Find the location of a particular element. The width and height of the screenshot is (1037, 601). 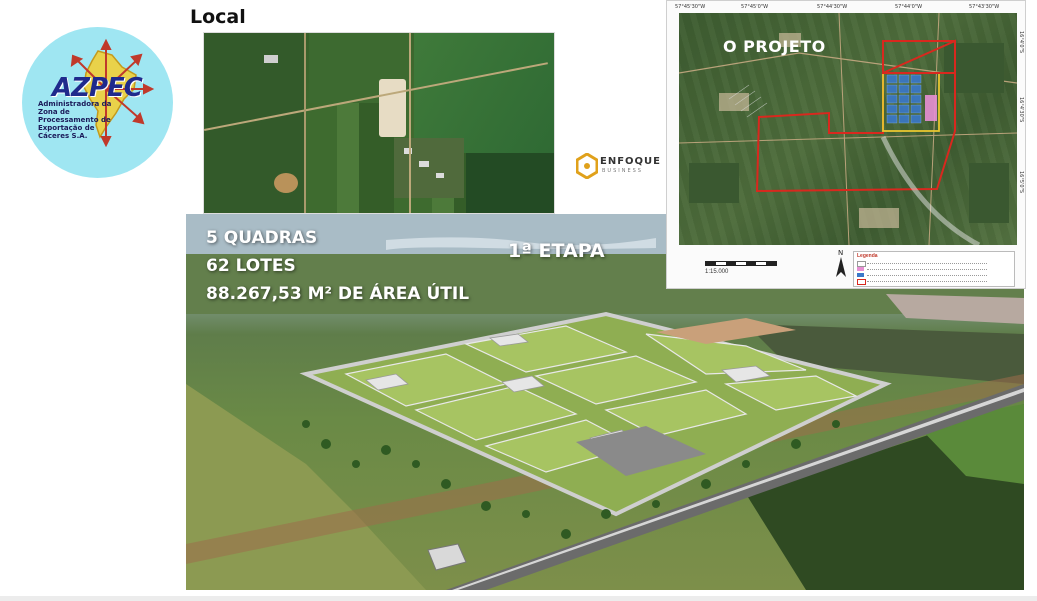

enfoque-name: ENFOQUE is located at coordinates (630, 161).